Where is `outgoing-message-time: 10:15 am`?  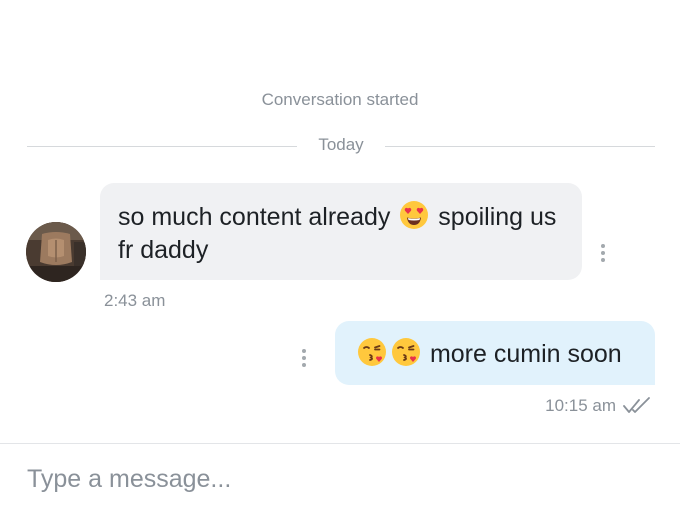 outgoing-message-time: 10:15 am is located at coordinates (580, 405).